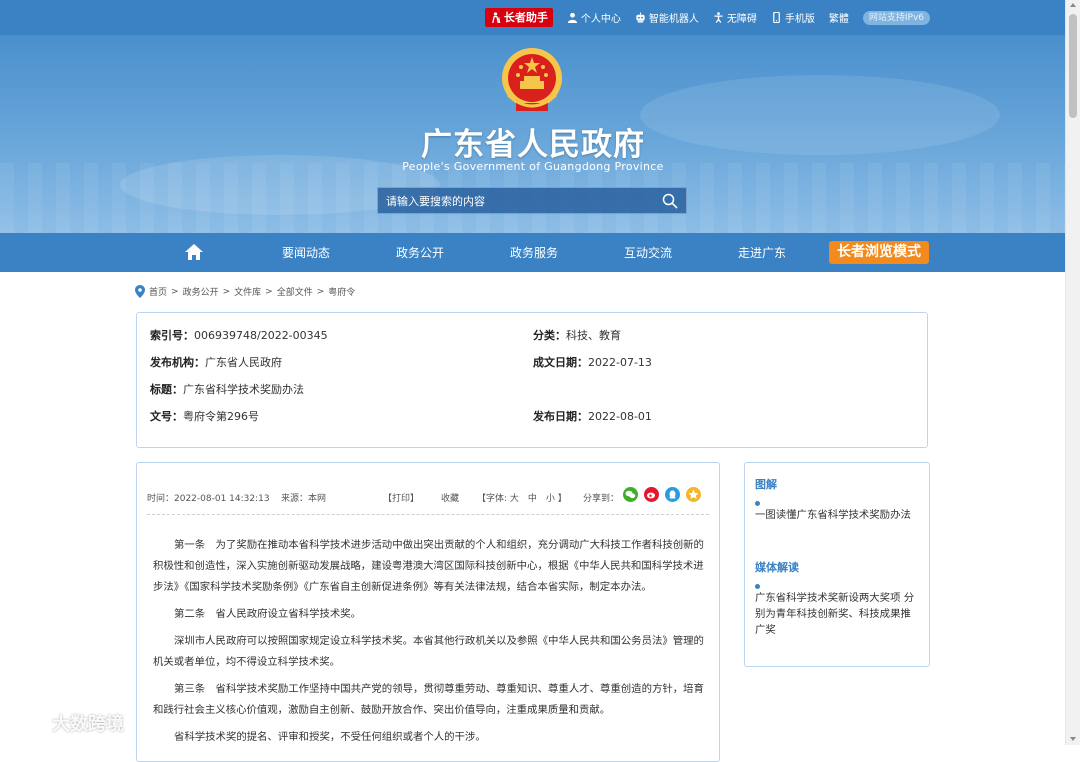  I want to click on accessibility-label: 无障碍, so click(741, 19).